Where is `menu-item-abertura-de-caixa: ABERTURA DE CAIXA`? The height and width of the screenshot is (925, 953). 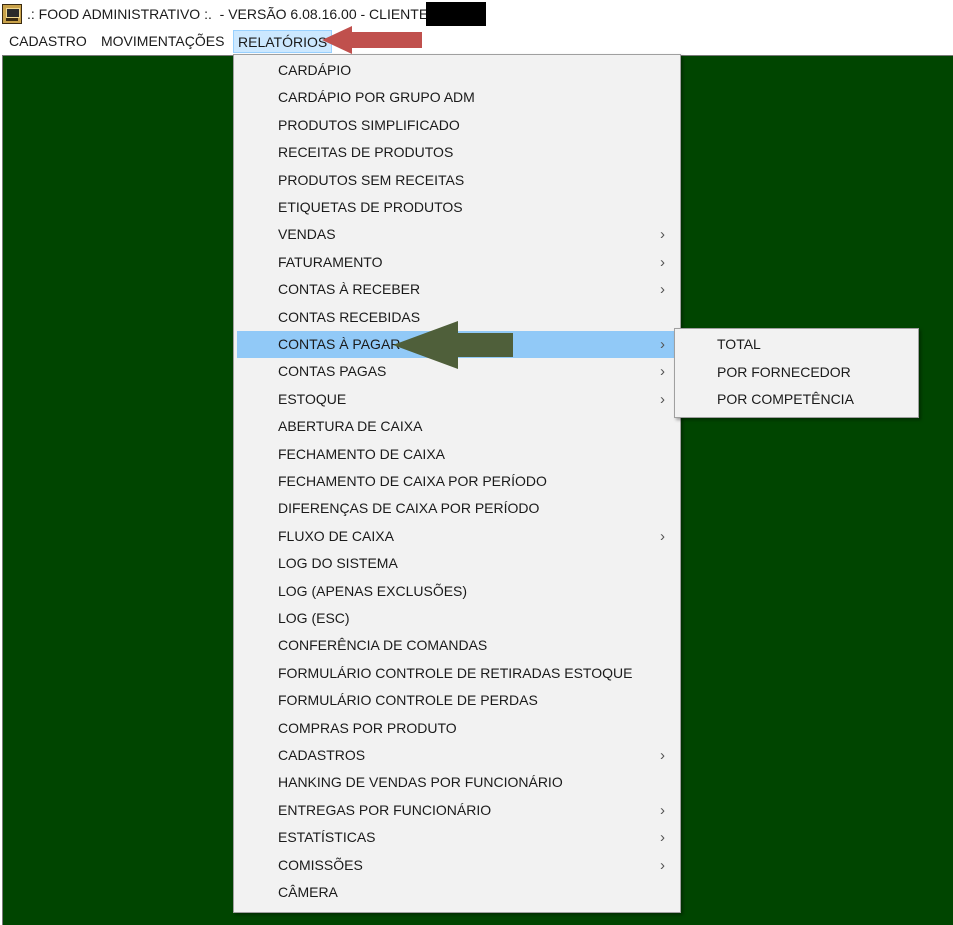 menu-item-abertura-de-caixa: ABERTURA DE CAIXA is located at coordinates (457, 426).